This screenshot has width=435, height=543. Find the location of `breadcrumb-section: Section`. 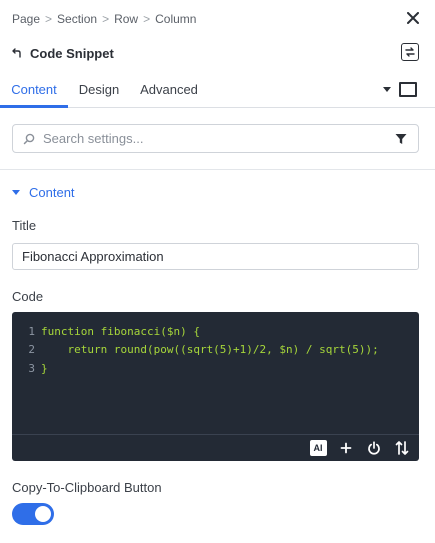

breadcrumb-section: Section is located at coordinates (77, 19).